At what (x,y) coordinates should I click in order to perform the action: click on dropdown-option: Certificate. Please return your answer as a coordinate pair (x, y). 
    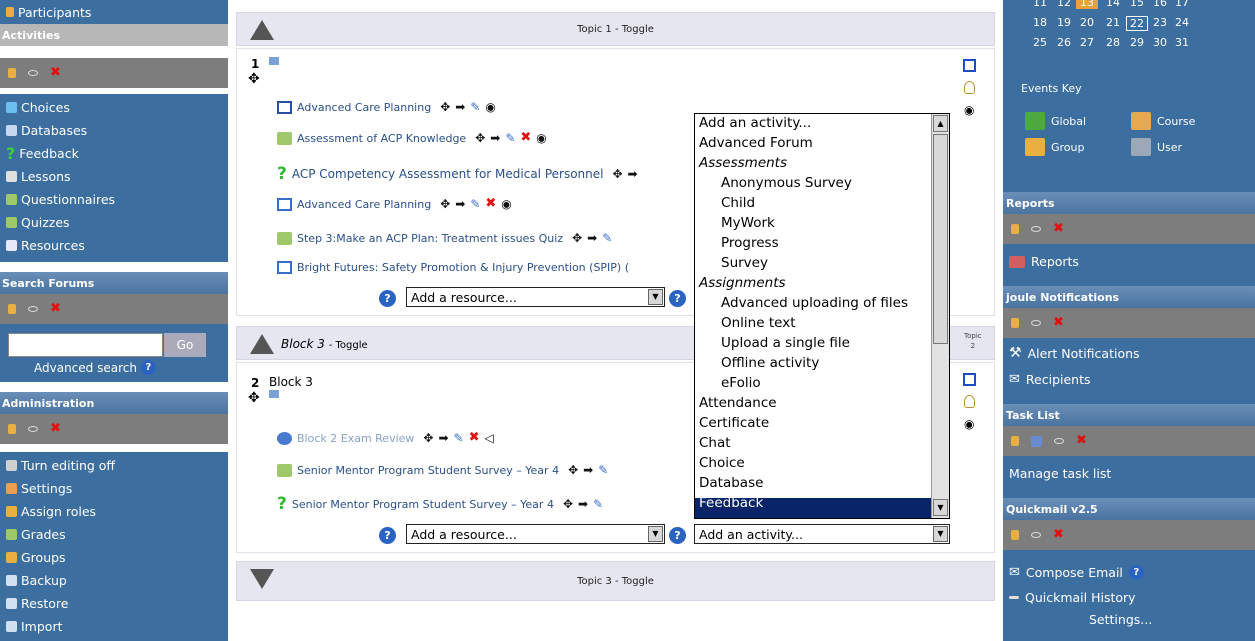
    Looking at the image, I should click on (734, 423).